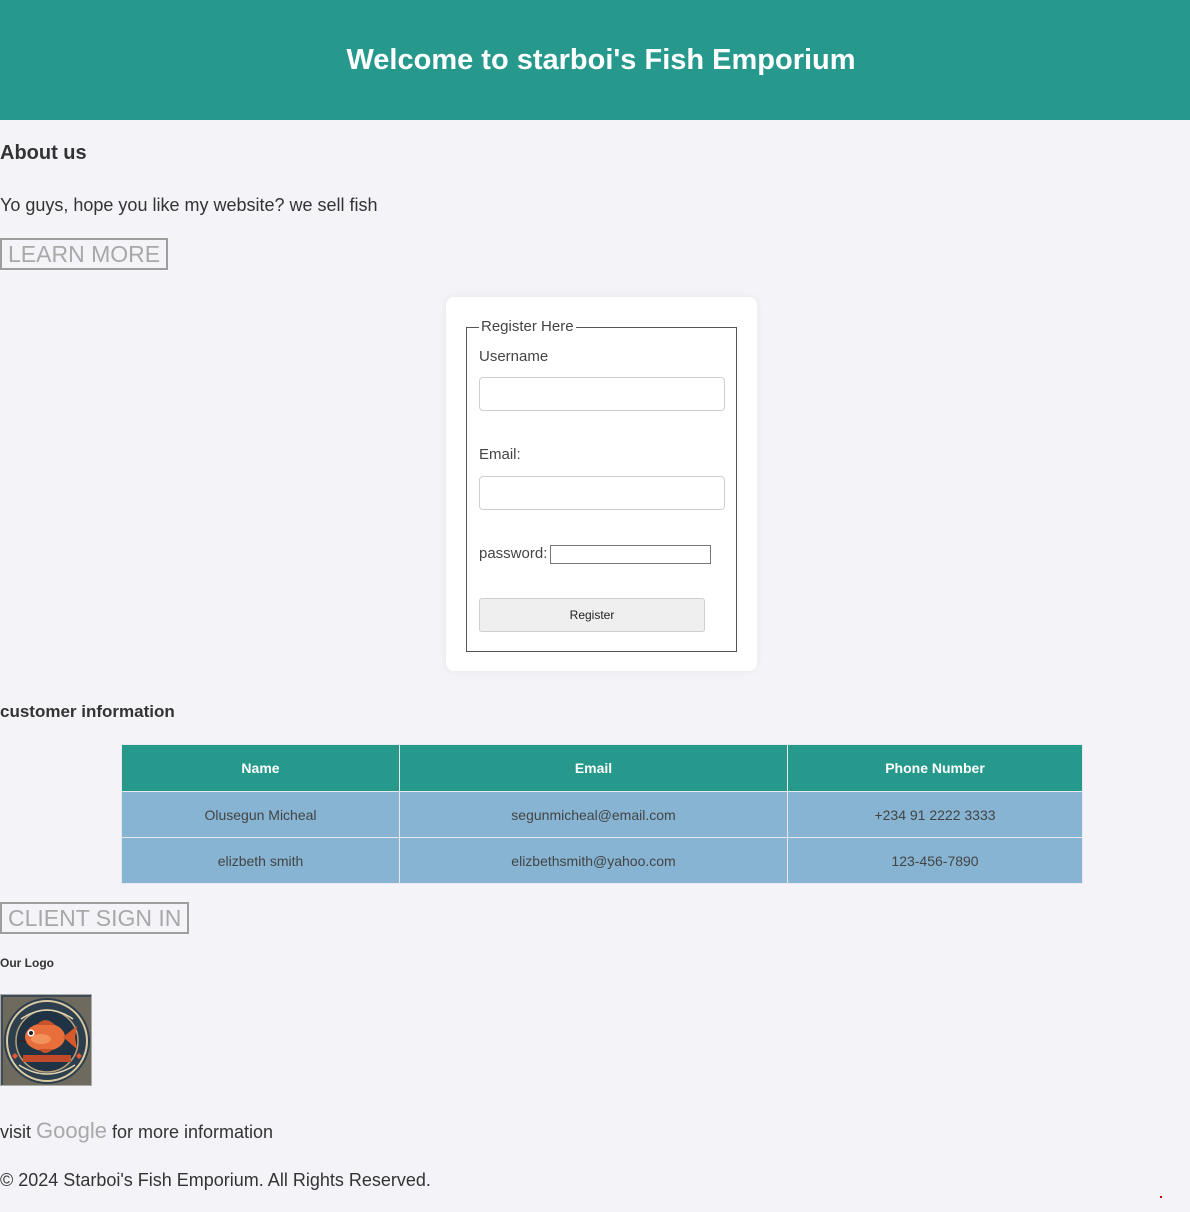 Image resolution: width=1190 pixels, height=1212 pixels. Describe the element at coordinates (593, 814) in the screenshot. I see `cell-email: segunmicheal@email.com` at that location.